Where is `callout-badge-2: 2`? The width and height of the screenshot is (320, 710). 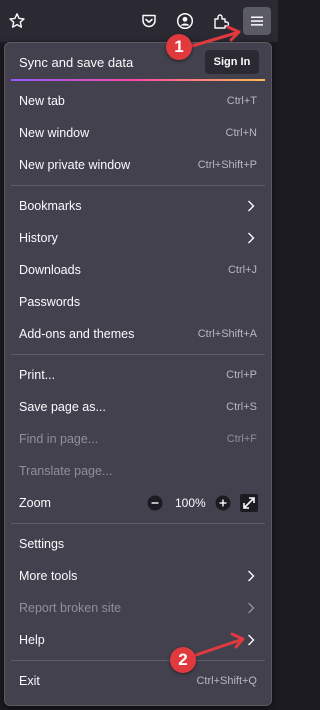 callout-badge-2: 2 is located at coordinates (183, 660).